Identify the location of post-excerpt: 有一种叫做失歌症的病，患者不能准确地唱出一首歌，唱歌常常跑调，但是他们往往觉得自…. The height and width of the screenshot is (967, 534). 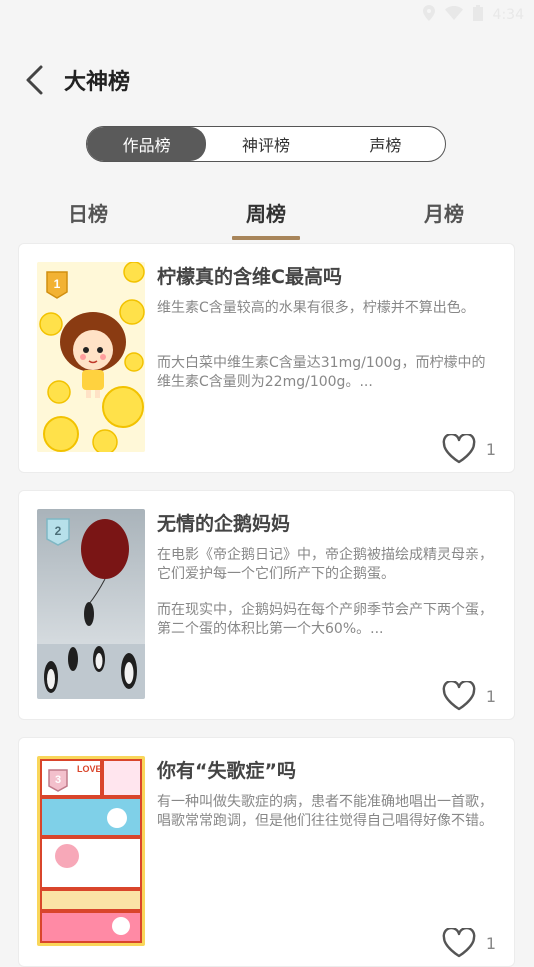
(325, 811).